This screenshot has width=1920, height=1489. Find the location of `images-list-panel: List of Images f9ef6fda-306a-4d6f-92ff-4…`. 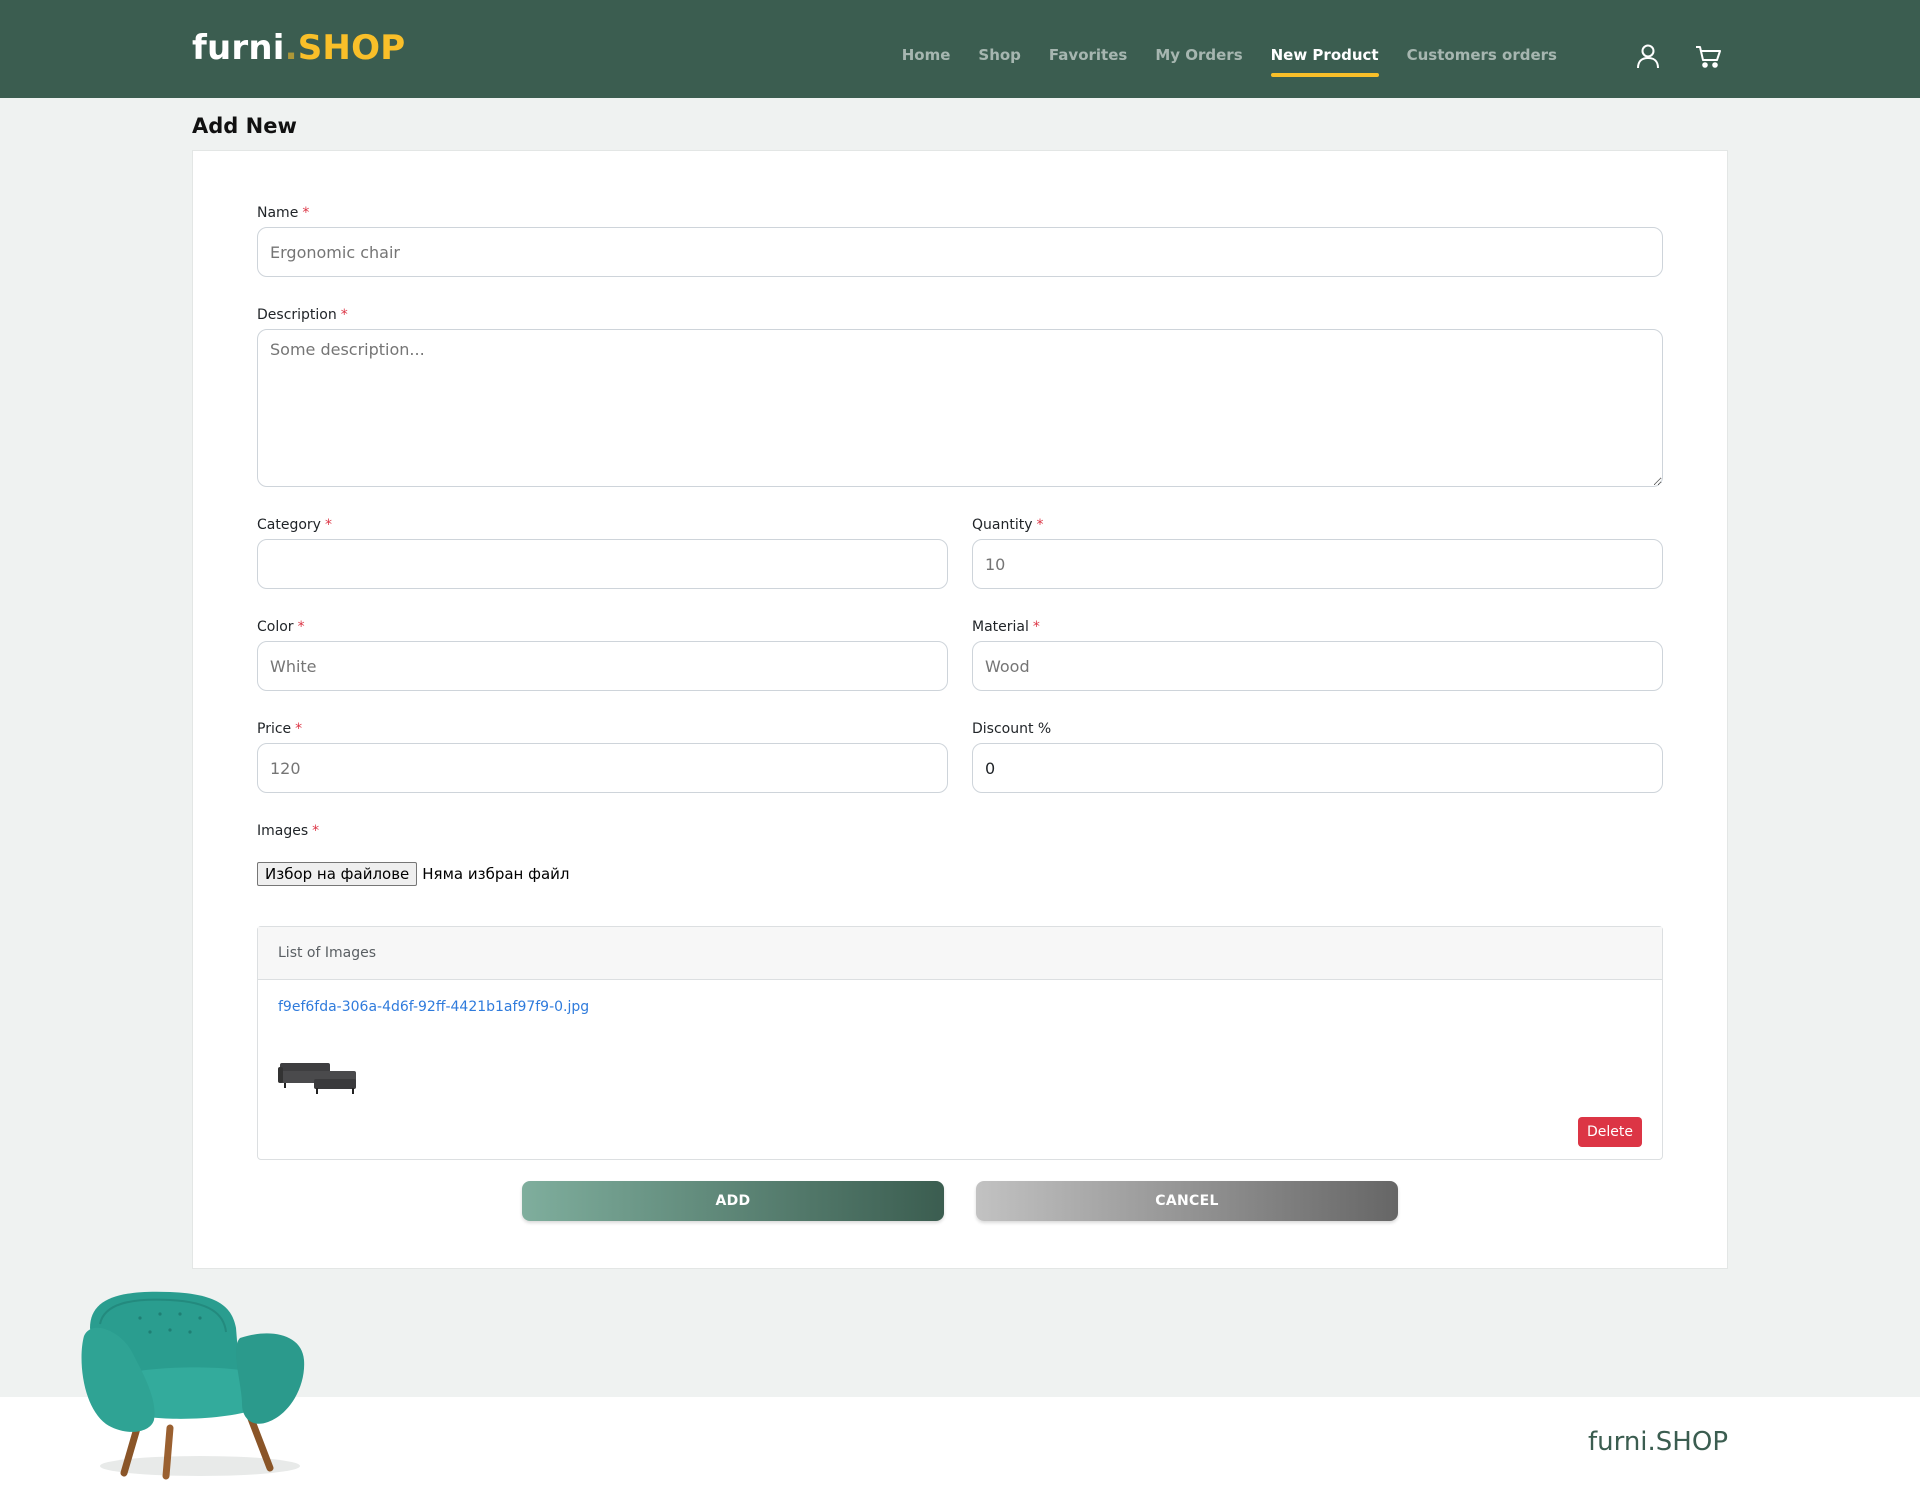

images-list-panel: List of Images f9ef6fda-306a-4d6f-92ff-4… is located at coordinates (960, 1043).